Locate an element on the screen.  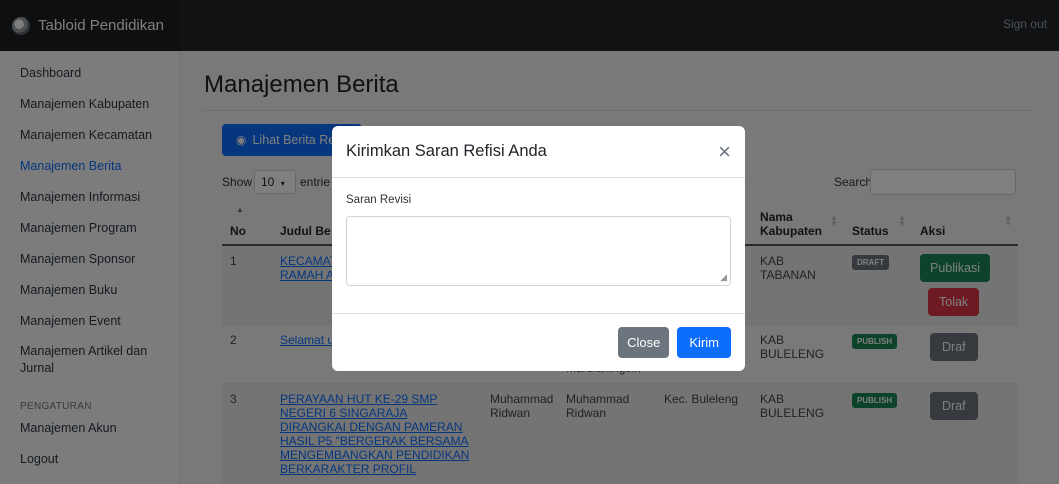
saran-revisi-label: Saran Revisi is located at coordinates (379, 200).